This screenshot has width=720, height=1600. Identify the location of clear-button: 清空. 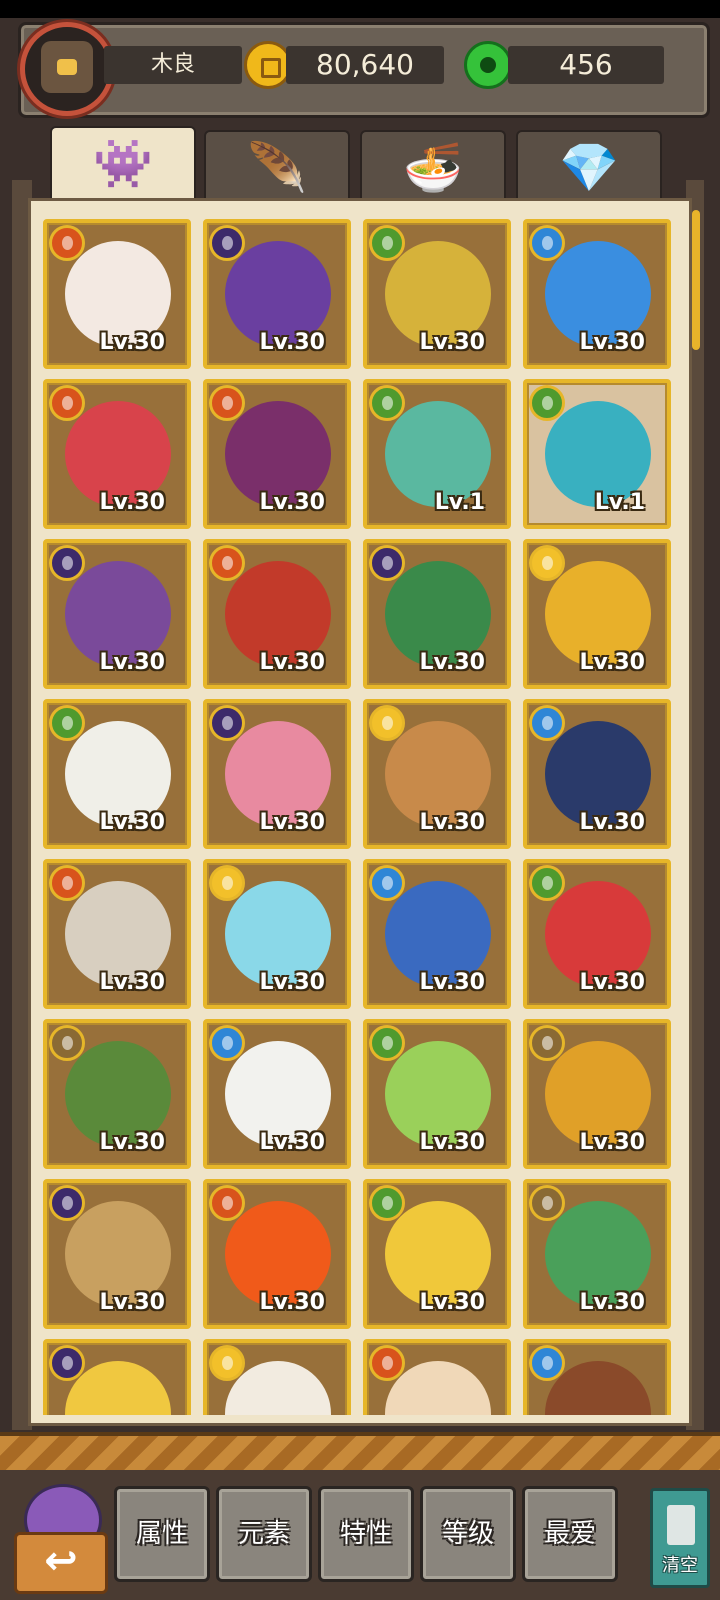
(680, 1538).